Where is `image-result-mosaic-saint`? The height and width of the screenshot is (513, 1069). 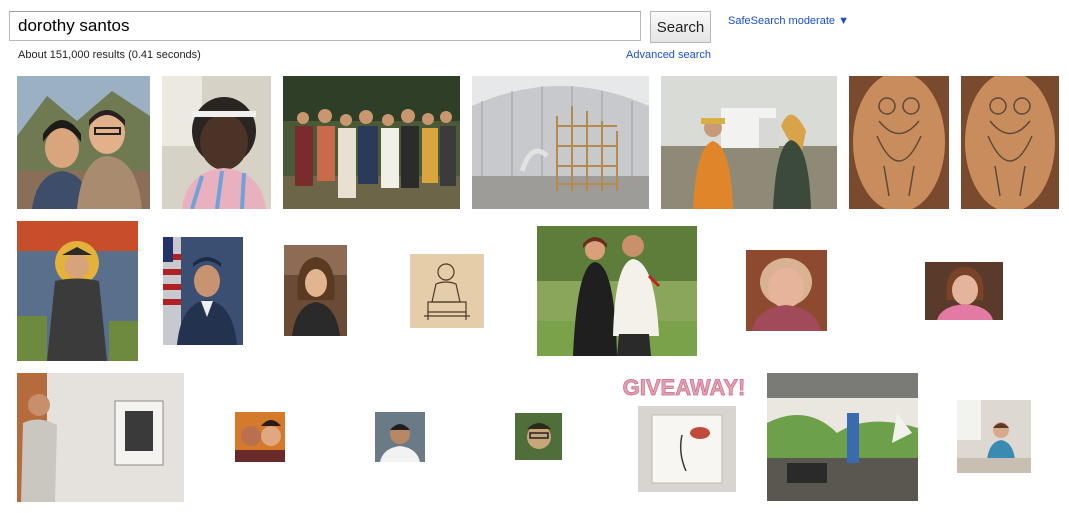
image-result-mosaic-saint is located at coordinates (77, 291).